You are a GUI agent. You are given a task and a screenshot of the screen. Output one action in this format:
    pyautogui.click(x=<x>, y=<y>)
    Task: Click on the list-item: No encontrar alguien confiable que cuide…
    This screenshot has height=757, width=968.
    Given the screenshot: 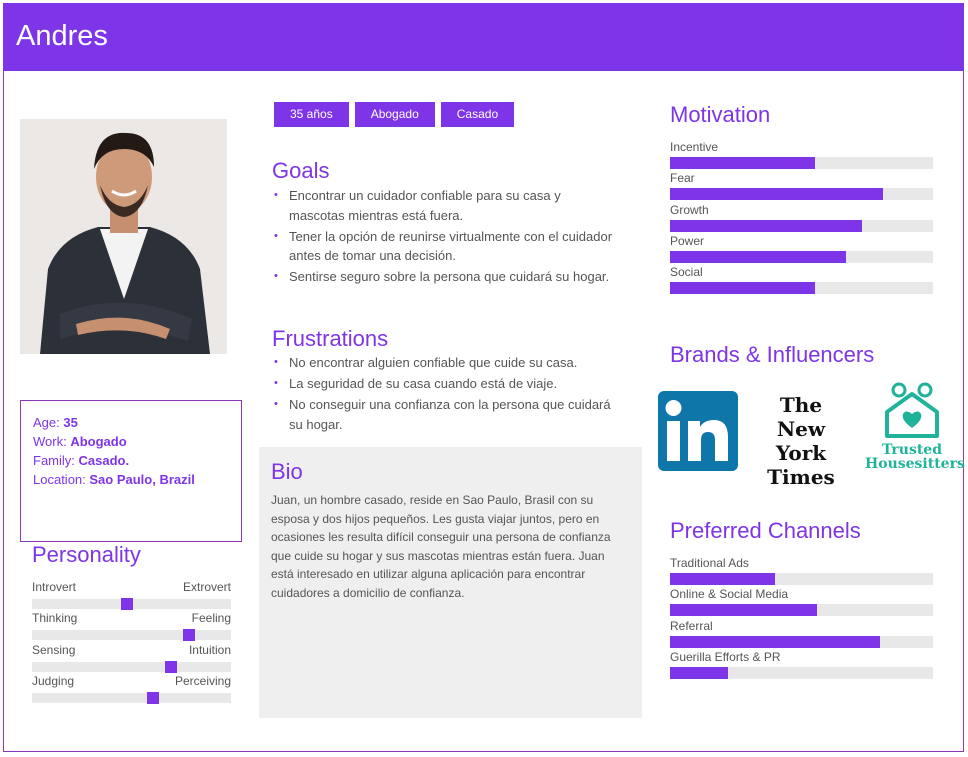 What is the action you would take?
    pyautogui.click(x=444, y=363)
    